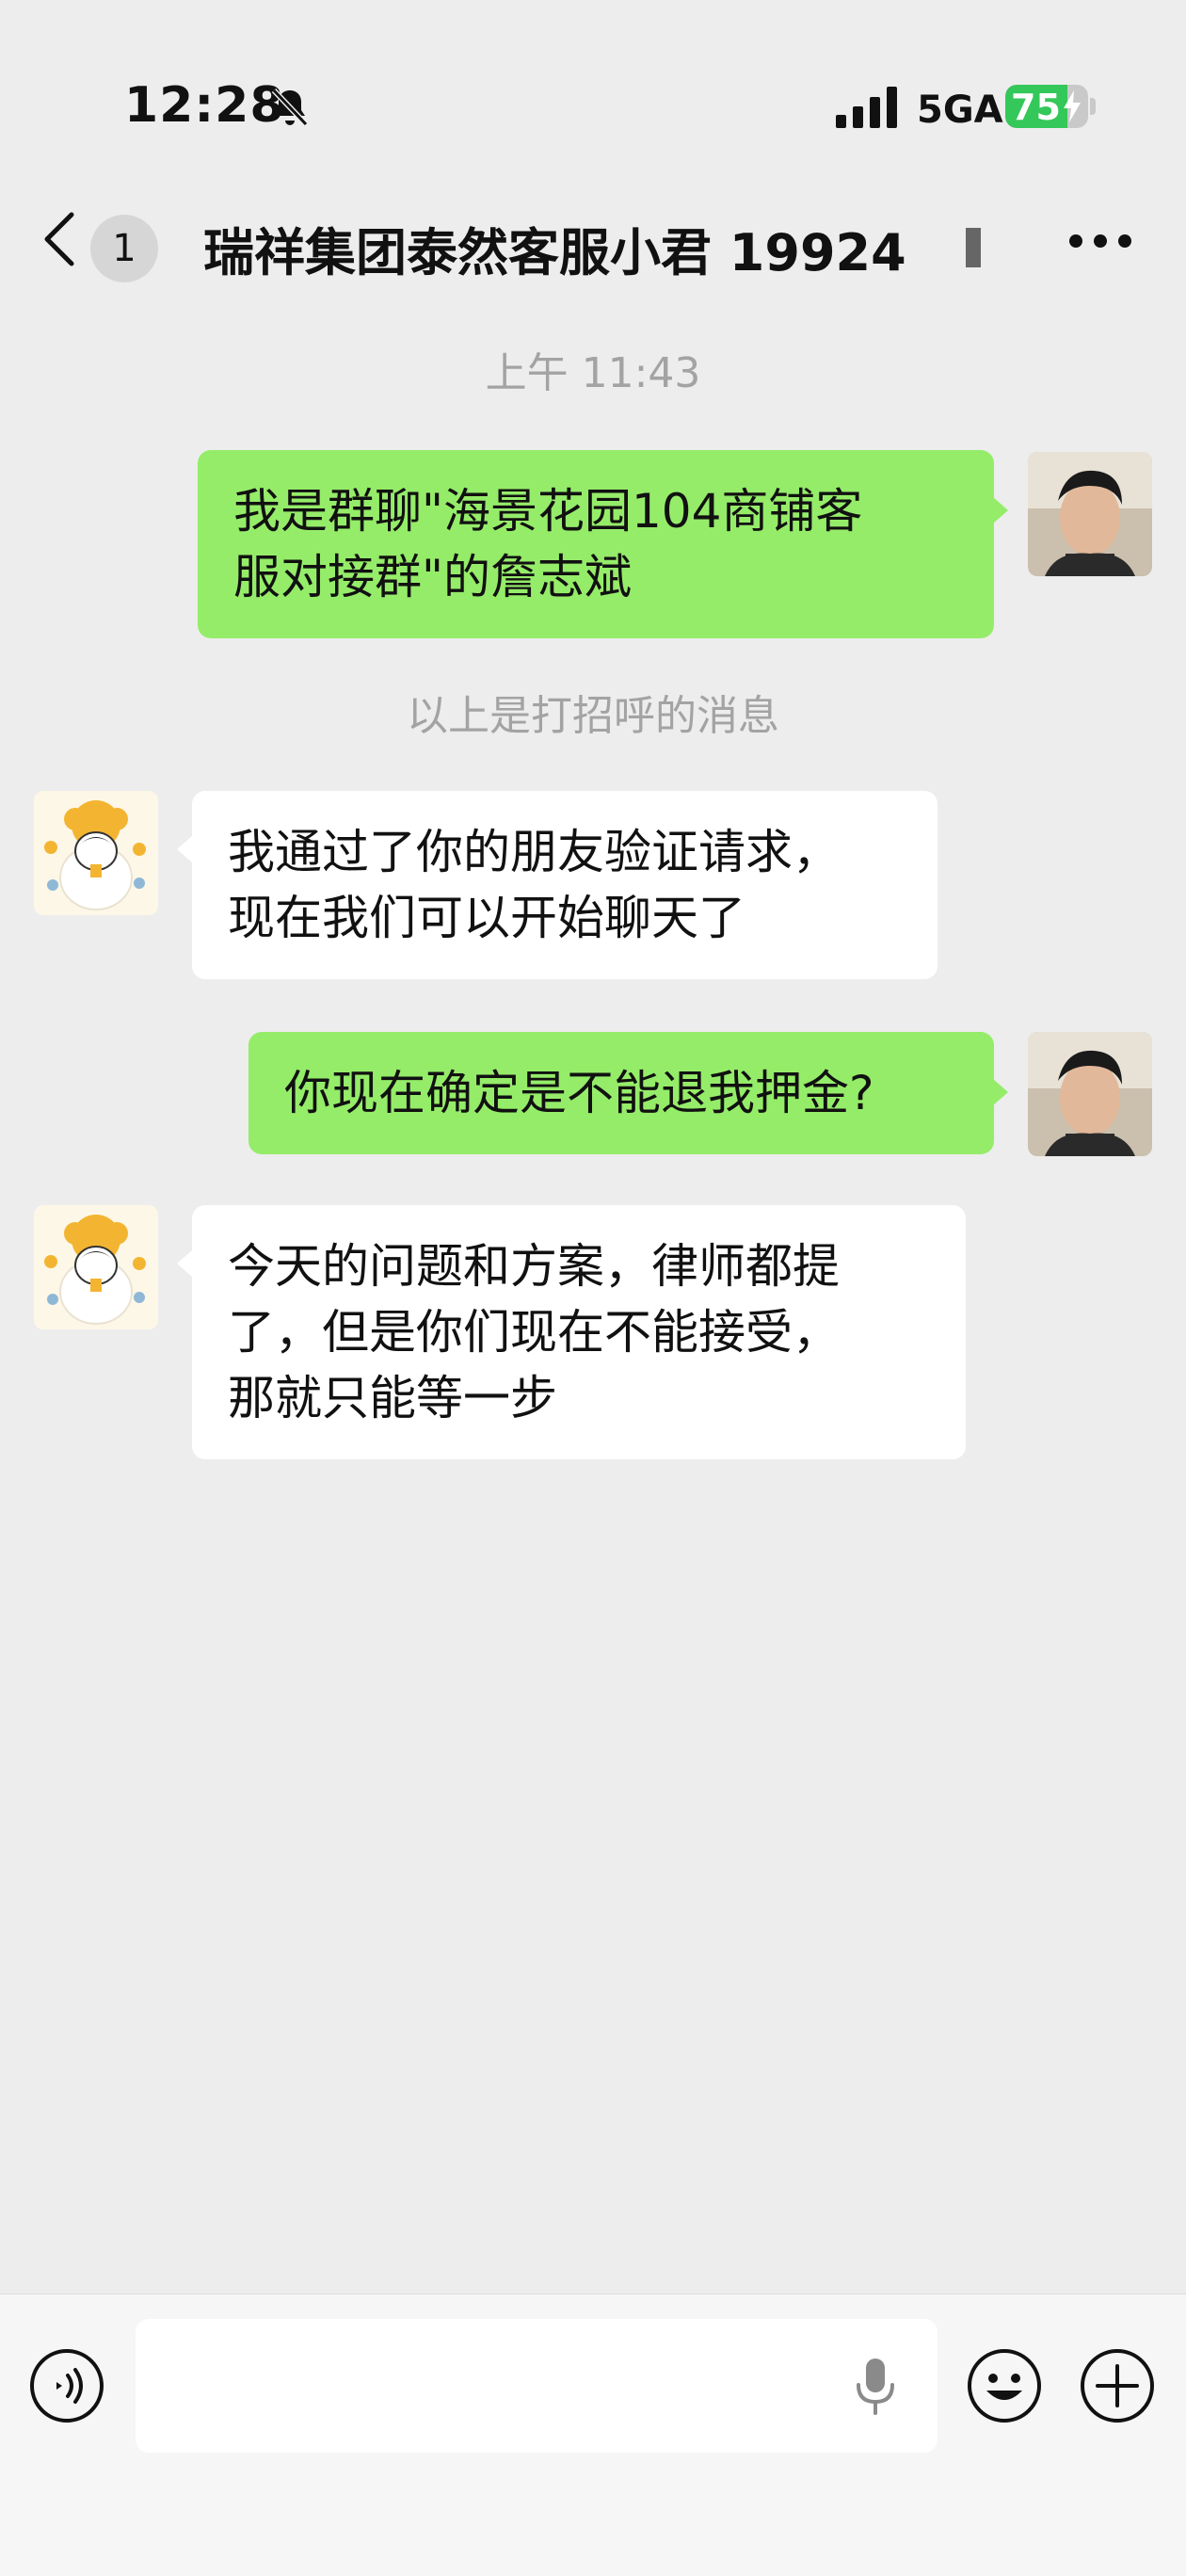  Describe the element at coordinates (290, 107) in the screenshot. I see `bell-muted-icon` at that location.